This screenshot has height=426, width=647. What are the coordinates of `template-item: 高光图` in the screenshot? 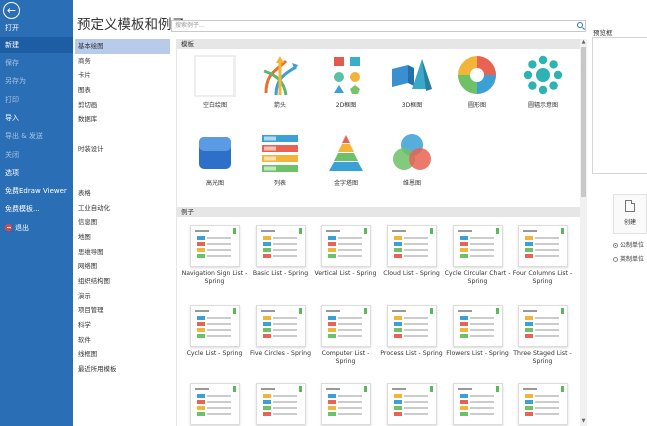 It's located at (215, 159).